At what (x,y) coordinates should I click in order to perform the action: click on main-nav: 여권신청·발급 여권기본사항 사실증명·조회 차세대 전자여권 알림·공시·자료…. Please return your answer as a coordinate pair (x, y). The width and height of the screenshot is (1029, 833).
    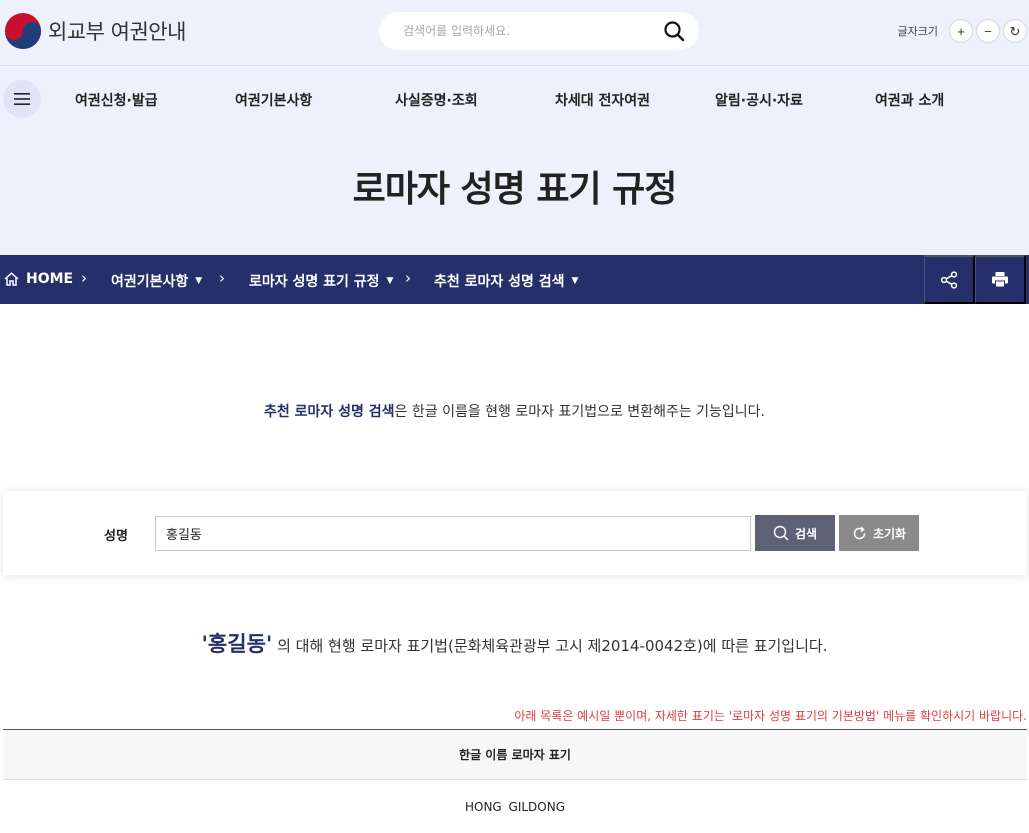
    Looking at the image, I should click on (514, 99).